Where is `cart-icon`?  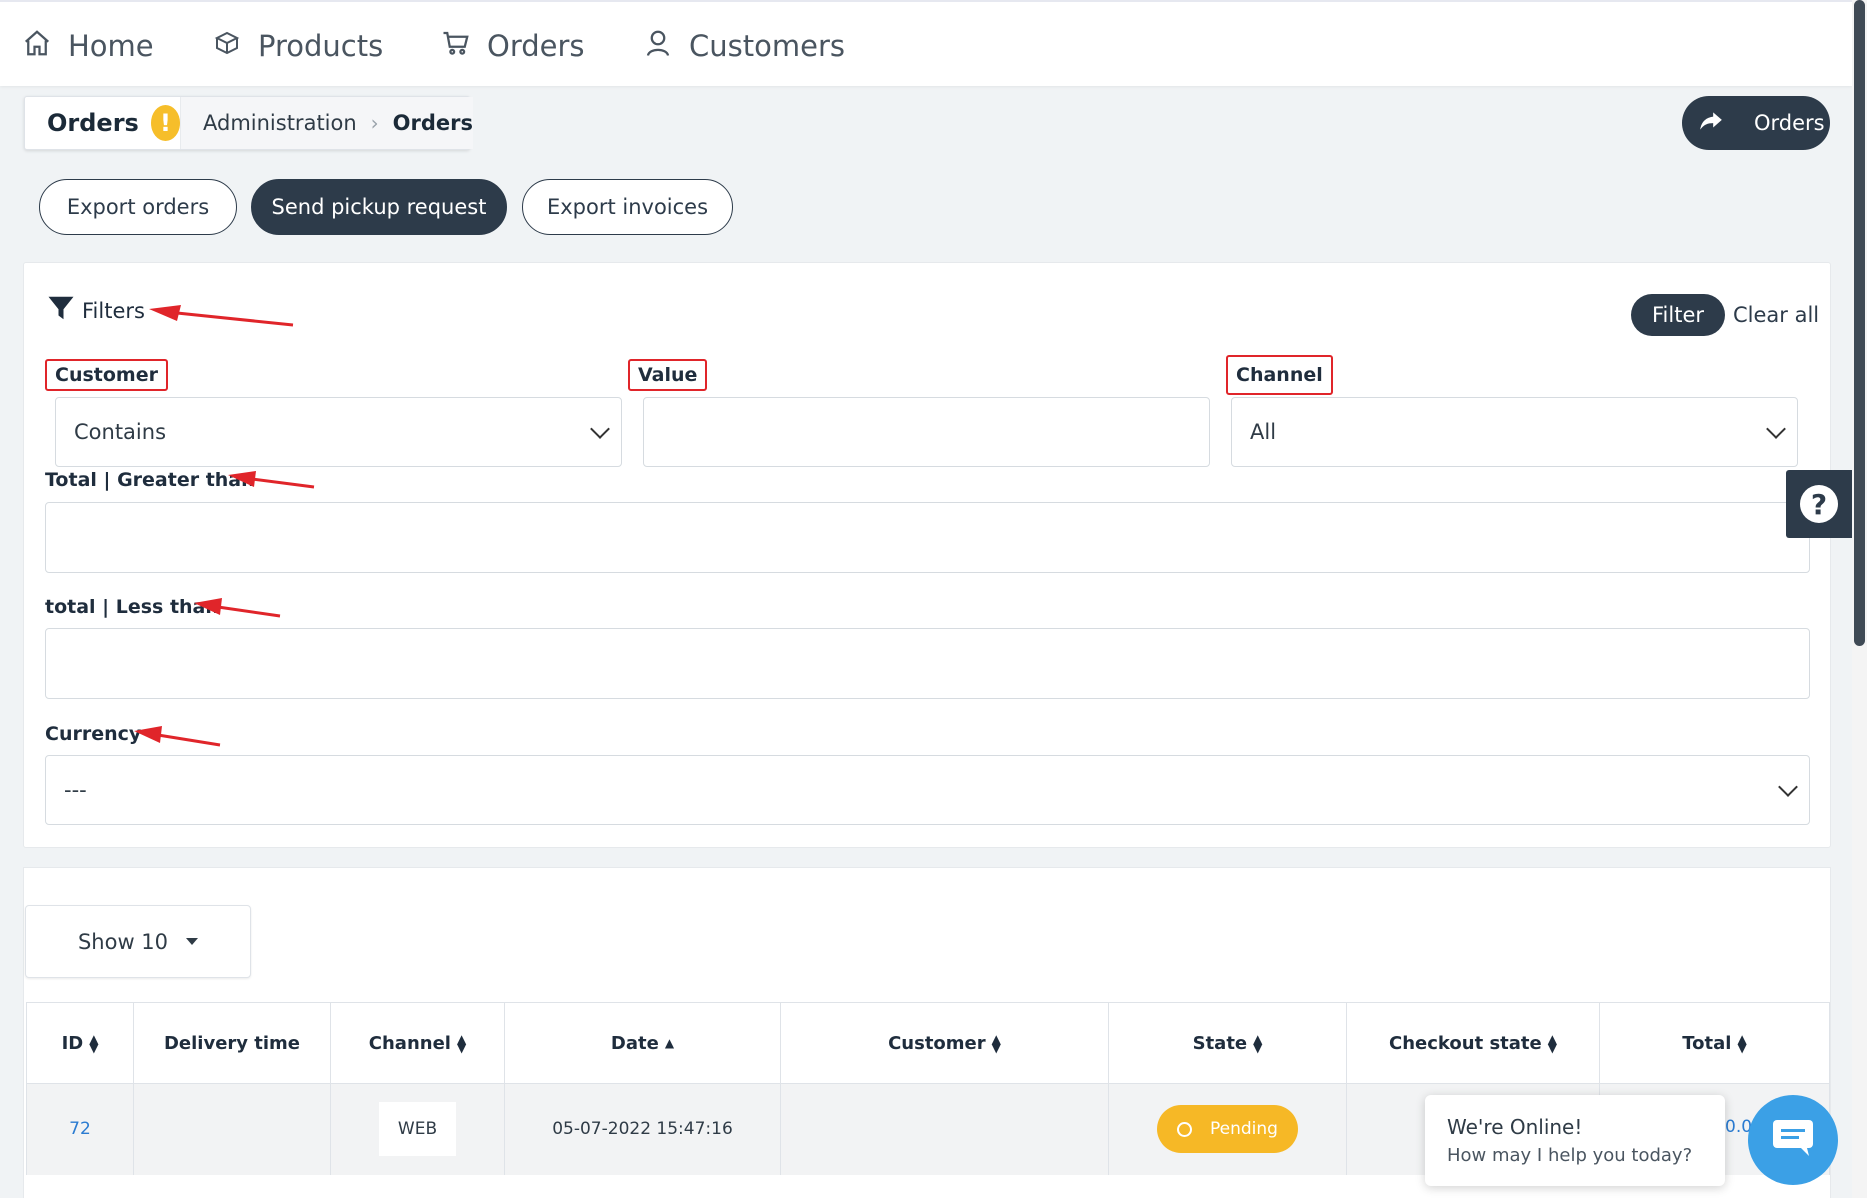 cart-icon is located at coordinates (456, 46).